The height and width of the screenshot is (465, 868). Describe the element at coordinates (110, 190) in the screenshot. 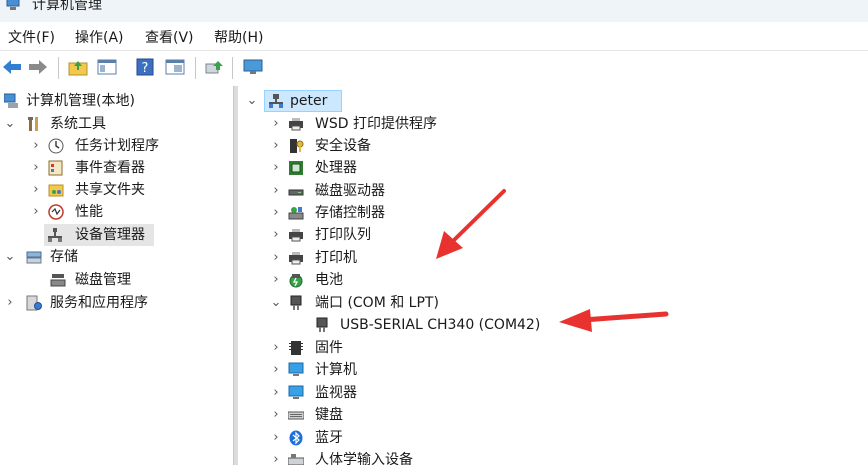

I see `tree-label: 共享文件夹` at that location.